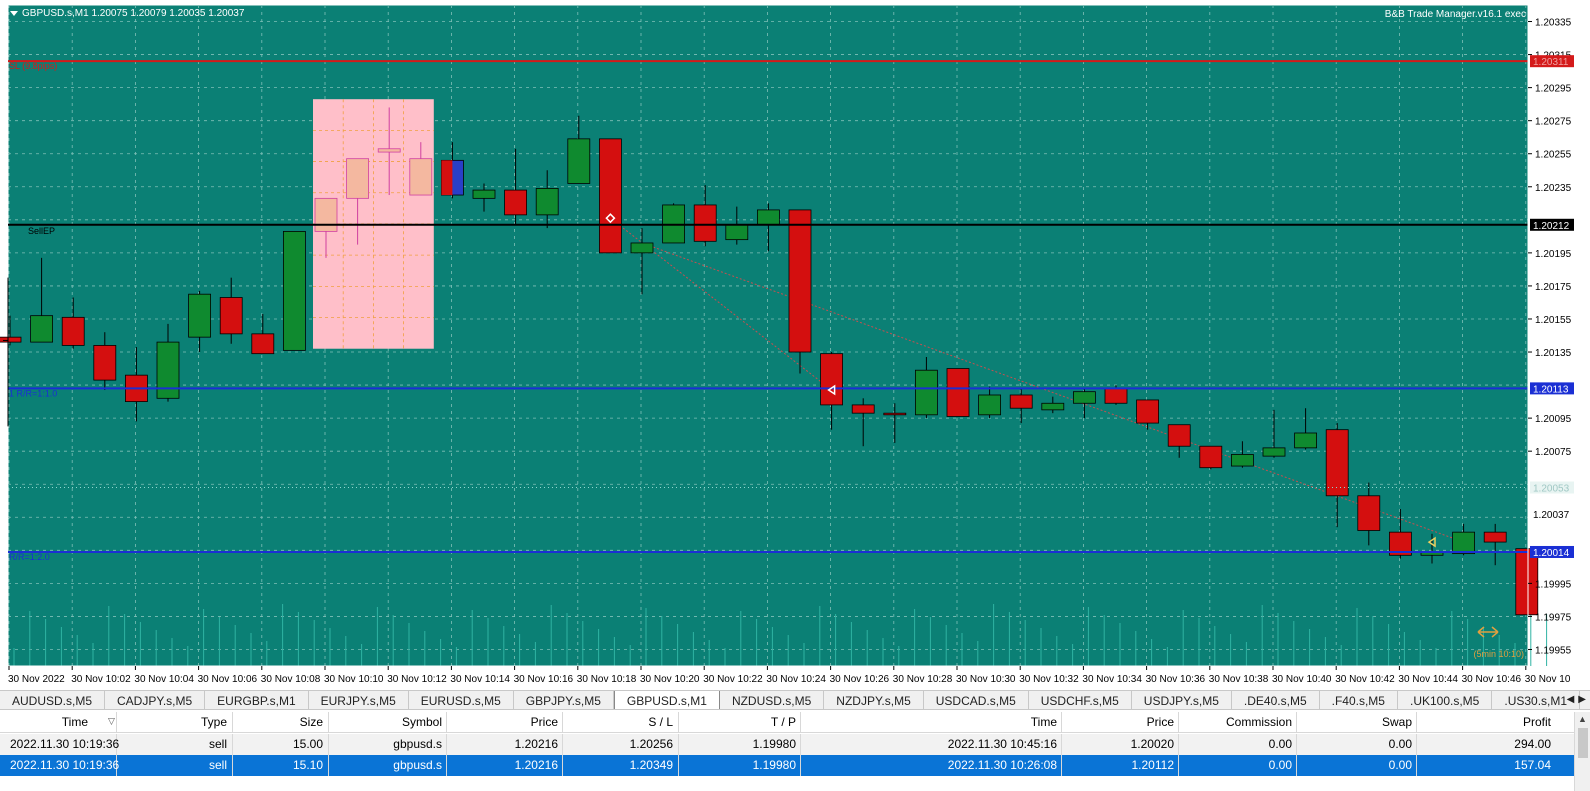 This screenshot has width=1590, height=791. What do you see at coordinates (14, 13) in the screenshot?
I see `chart-menu-triangle-icon` at bounding box center [14, 13].